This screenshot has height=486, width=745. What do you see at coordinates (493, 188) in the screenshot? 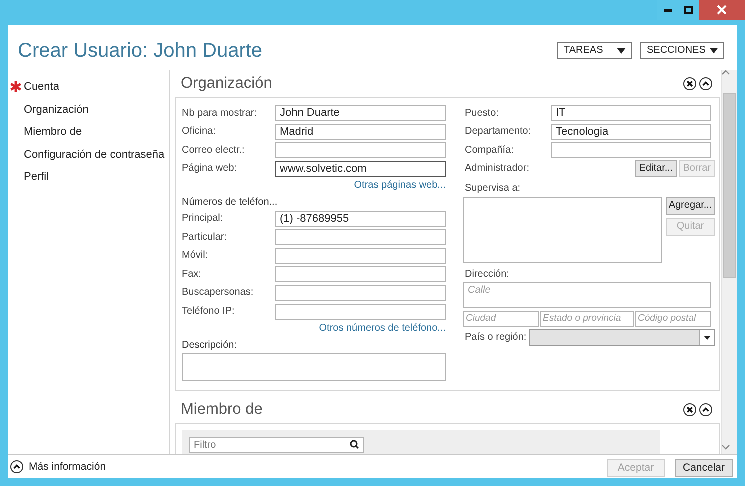
I see `field-label: Supervisa a:` at bounding box center [493, 188].